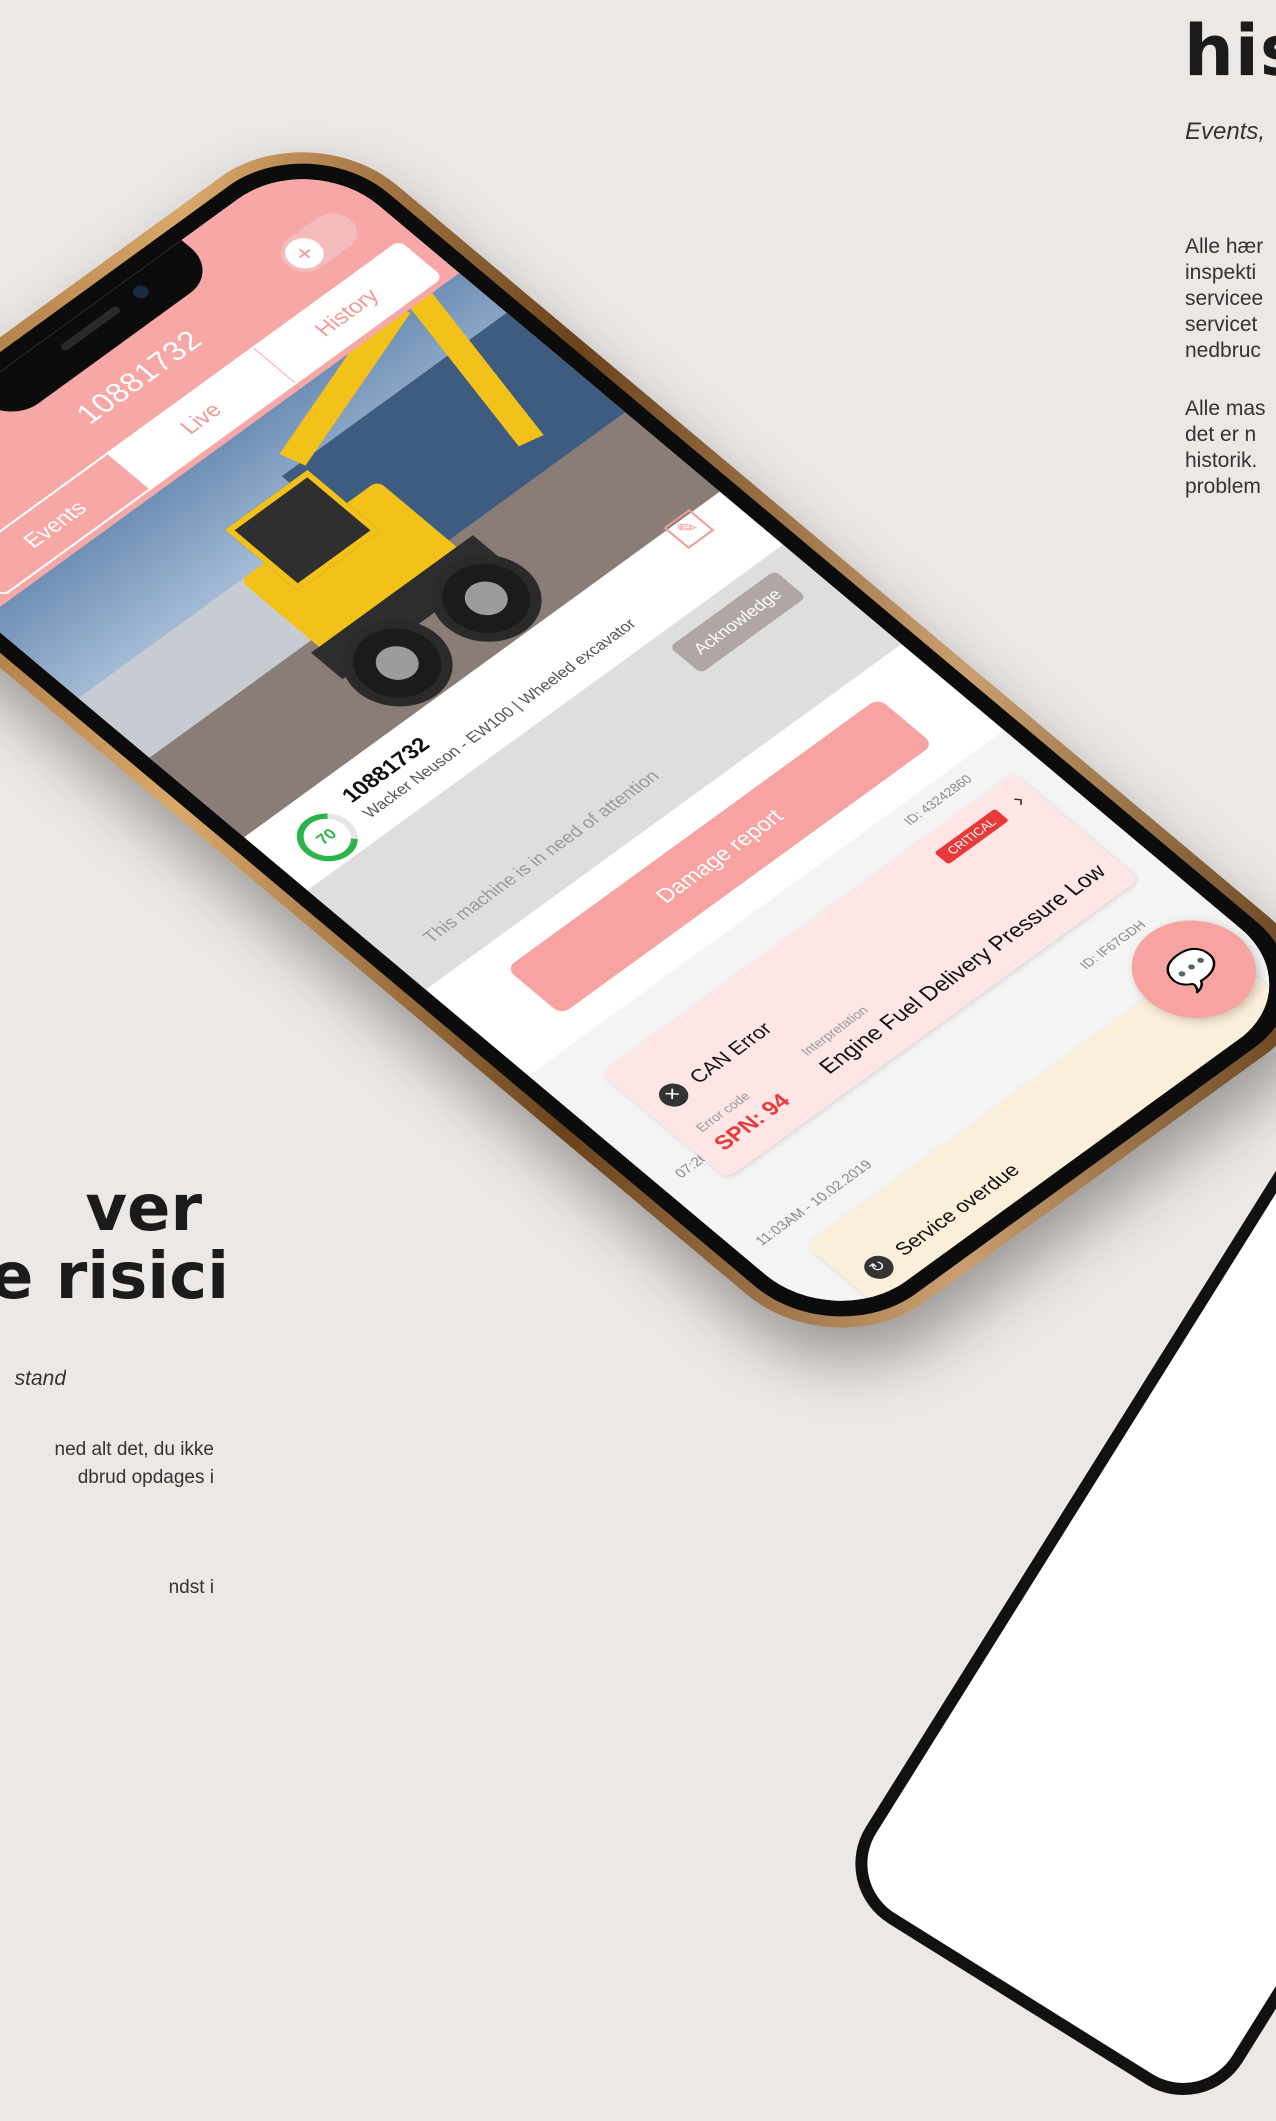 The width and height of the screenshot is (1276, 2121). I want to click on section-subtitle-right: Events,, so click(1225, 131).